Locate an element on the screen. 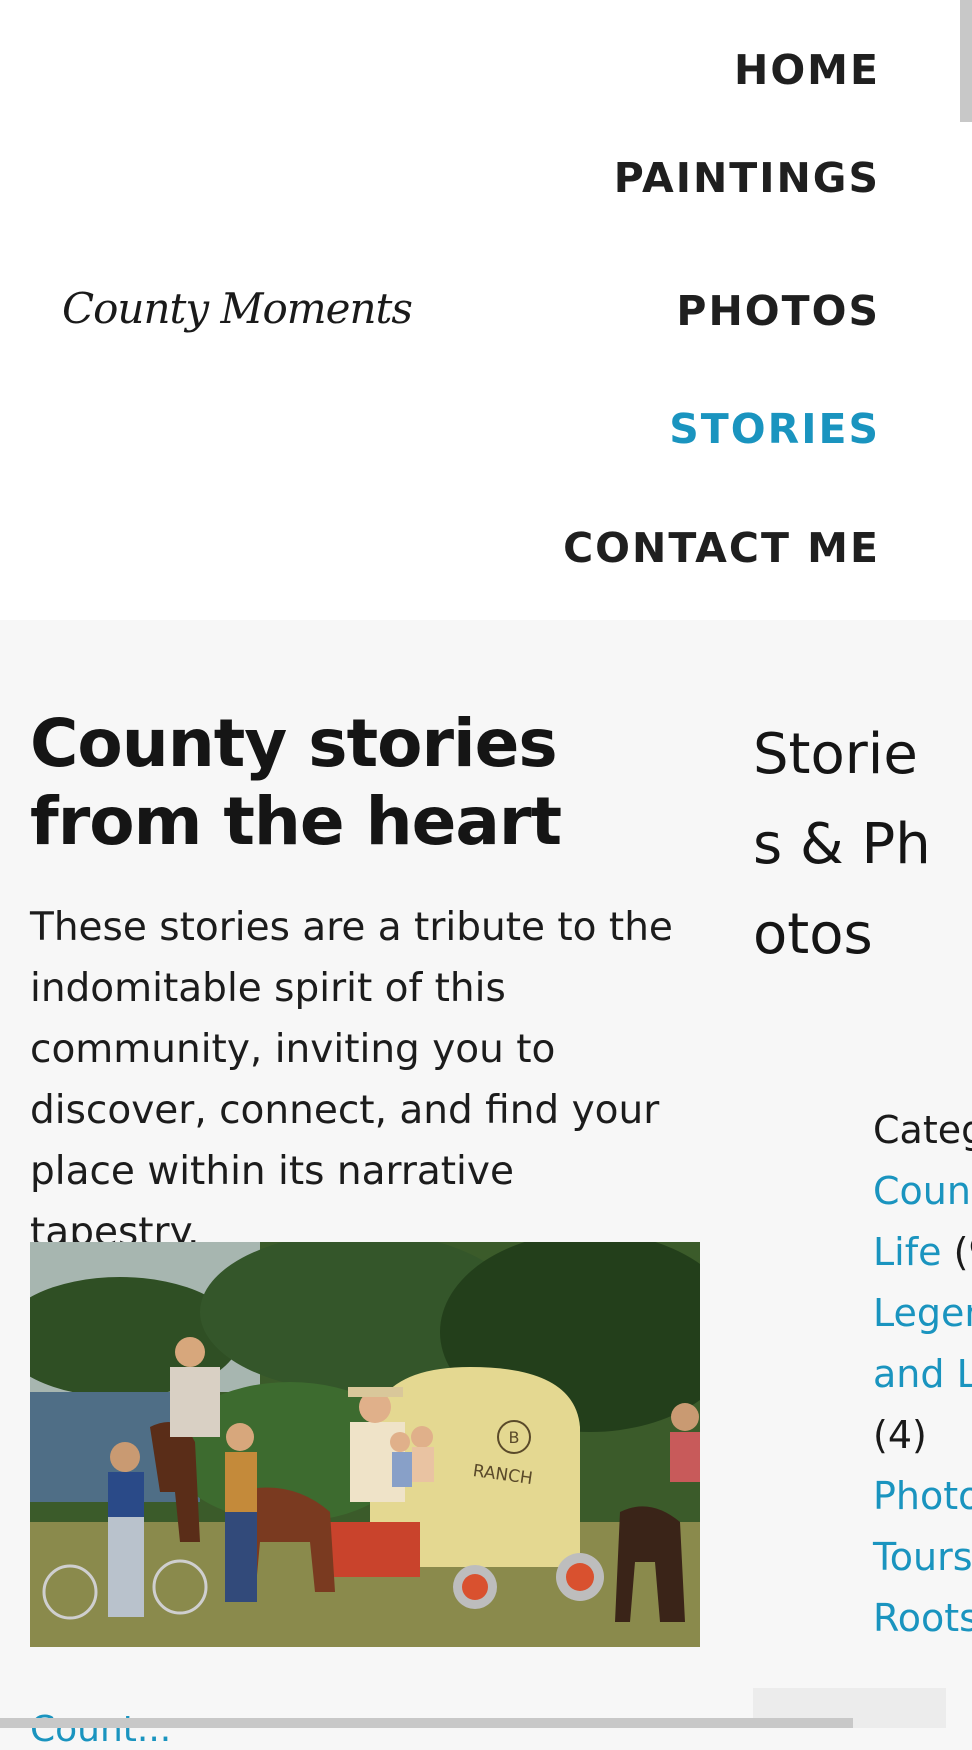  category-link-photo-tours-line1: Photo is located at coordinates (922, 1496).